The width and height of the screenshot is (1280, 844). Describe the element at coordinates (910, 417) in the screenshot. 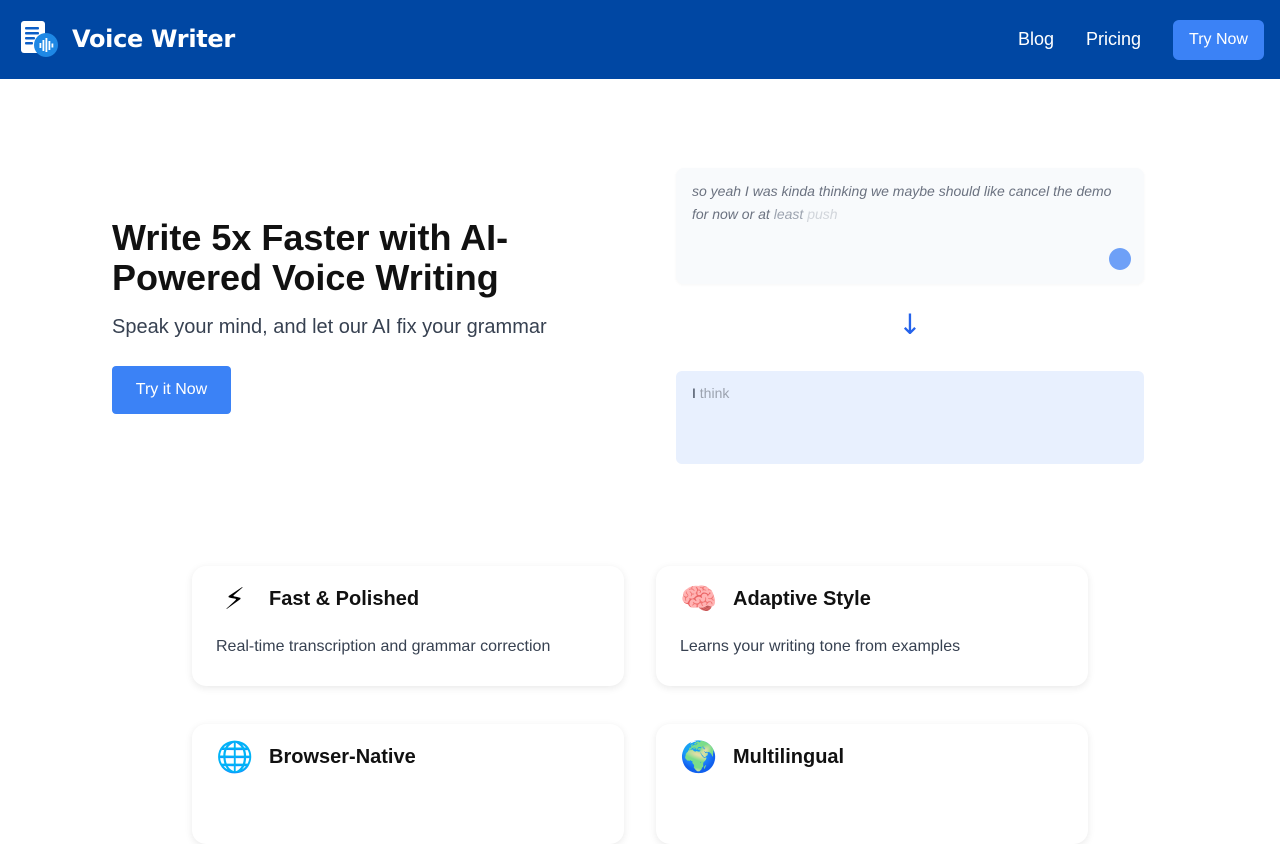

I see `polished-output-demo: I think` at that location.